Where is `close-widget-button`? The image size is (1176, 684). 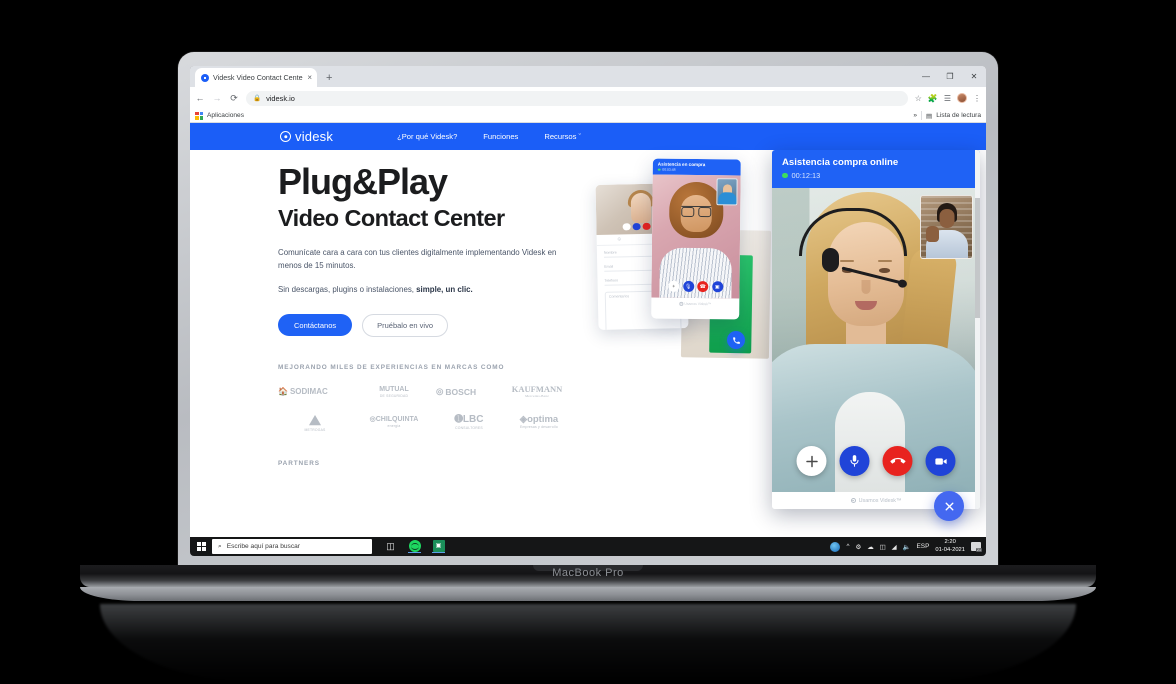 close-widget-button is located at coordinates (949, 506).